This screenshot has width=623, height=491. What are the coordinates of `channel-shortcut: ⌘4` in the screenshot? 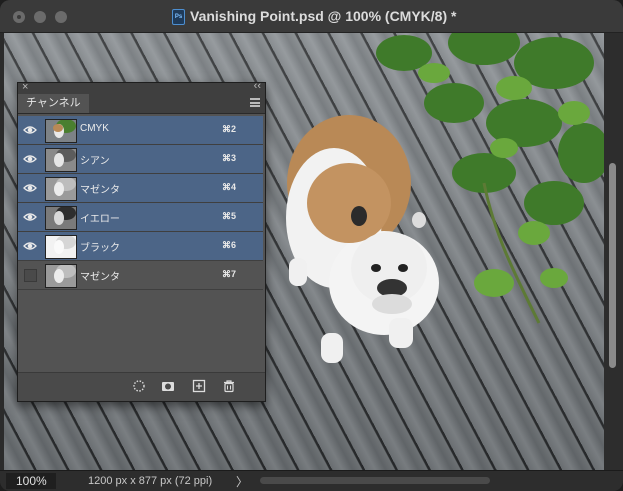 It's located at (228, 187).